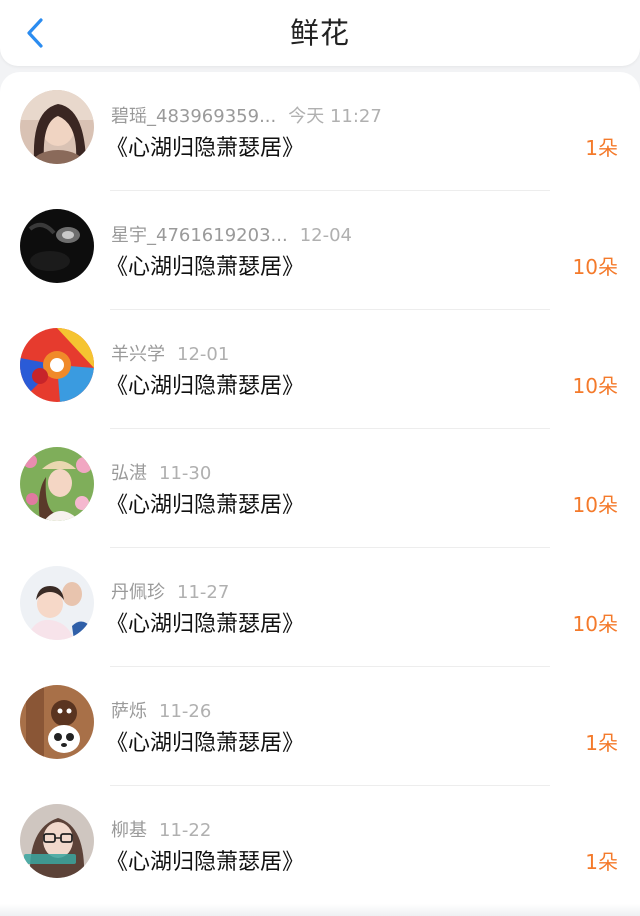  What do you see at coordinates (129, 711) in the screenshot?
I see `sender-name: 萨烁` at bounding box center [129, 711].